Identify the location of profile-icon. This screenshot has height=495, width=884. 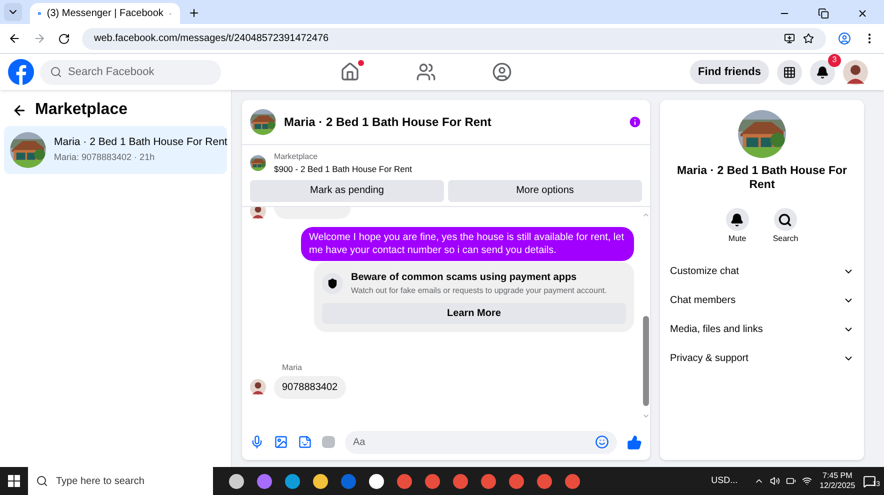
(844, 38).